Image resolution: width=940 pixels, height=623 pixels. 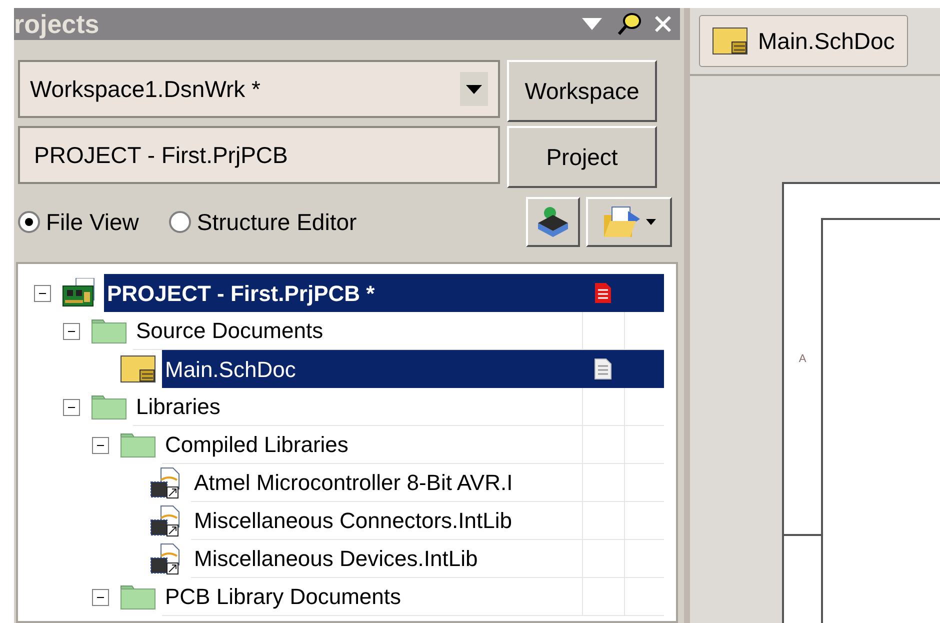 I want to click on radio-label: Structure Editor, so click(x=276, y=222).